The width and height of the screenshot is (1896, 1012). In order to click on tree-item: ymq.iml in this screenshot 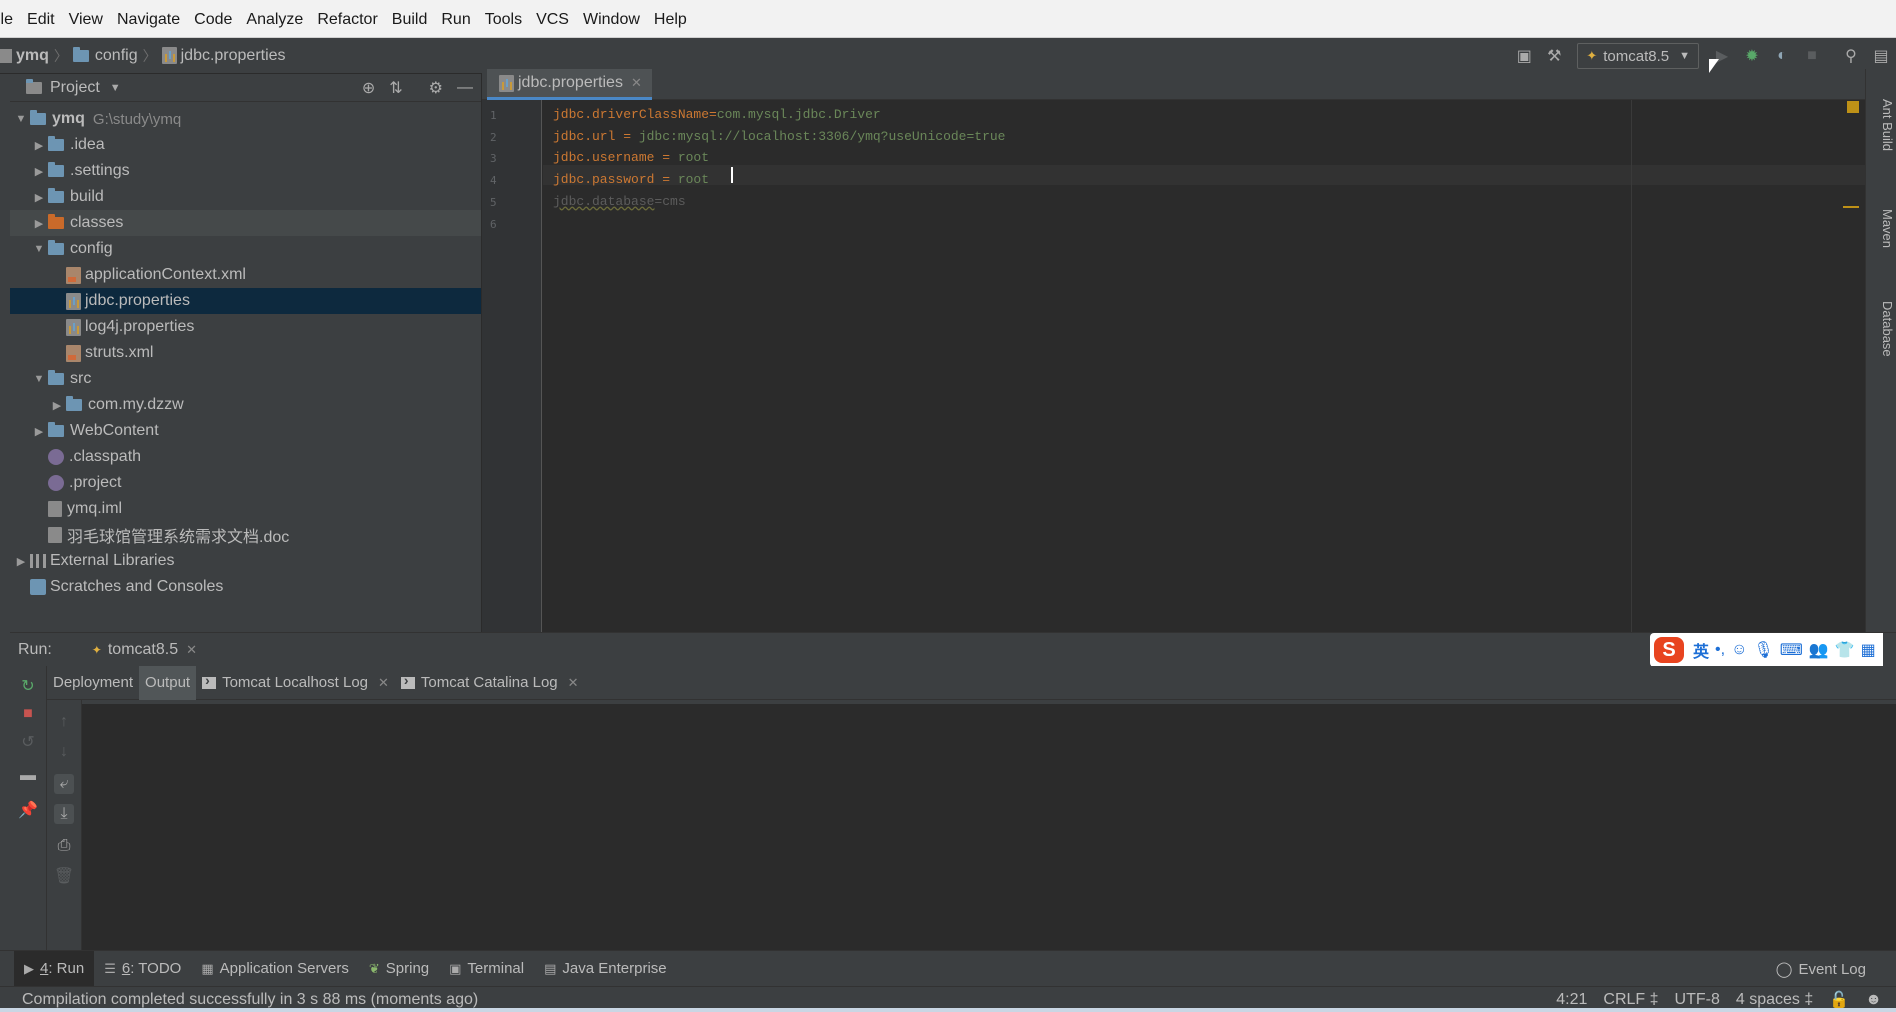, I will do `click(245, 509)`.